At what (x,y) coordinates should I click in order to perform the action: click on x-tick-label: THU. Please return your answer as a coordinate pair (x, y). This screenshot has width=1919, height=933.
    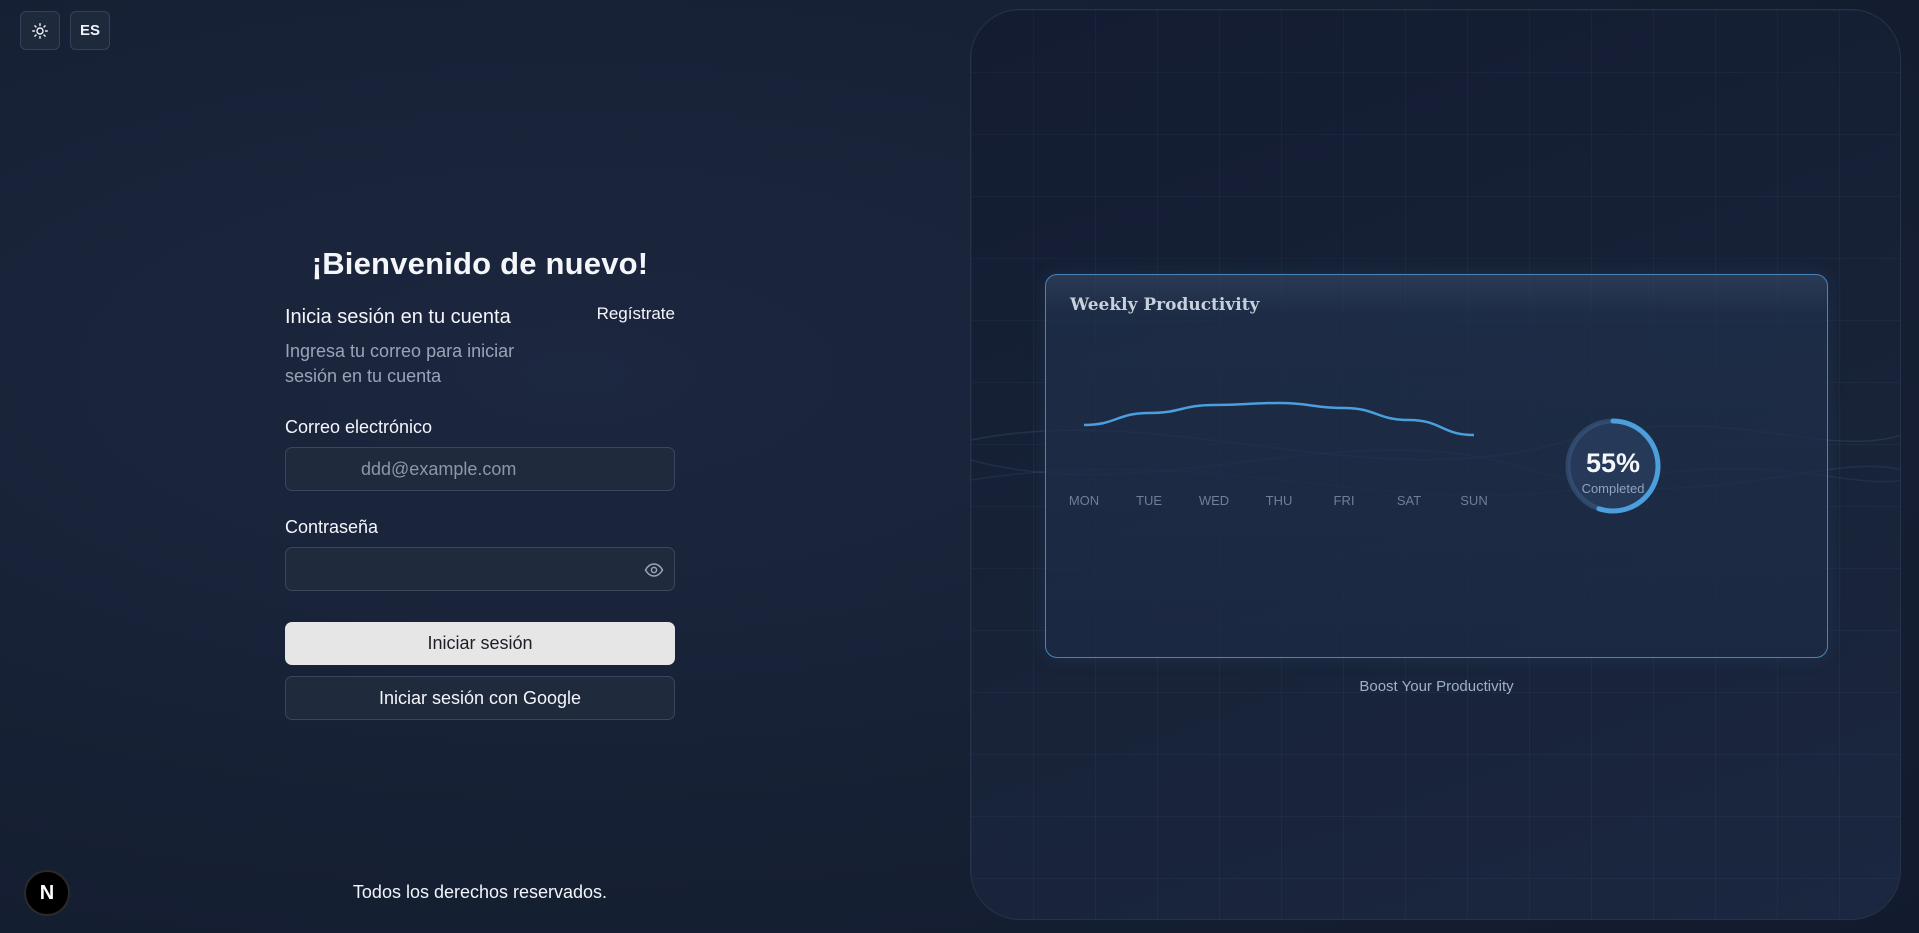
    Looking at the image, I should click on (1279, 500).